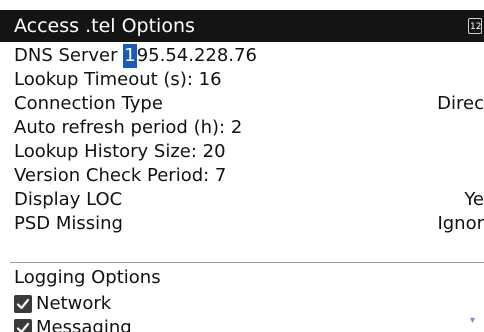 This screenshot has height=332, width=484. What do you see at coordinates (475, 26) in the screenshot?
I see `clock-icon: 12` at bounding box center [475, 26].